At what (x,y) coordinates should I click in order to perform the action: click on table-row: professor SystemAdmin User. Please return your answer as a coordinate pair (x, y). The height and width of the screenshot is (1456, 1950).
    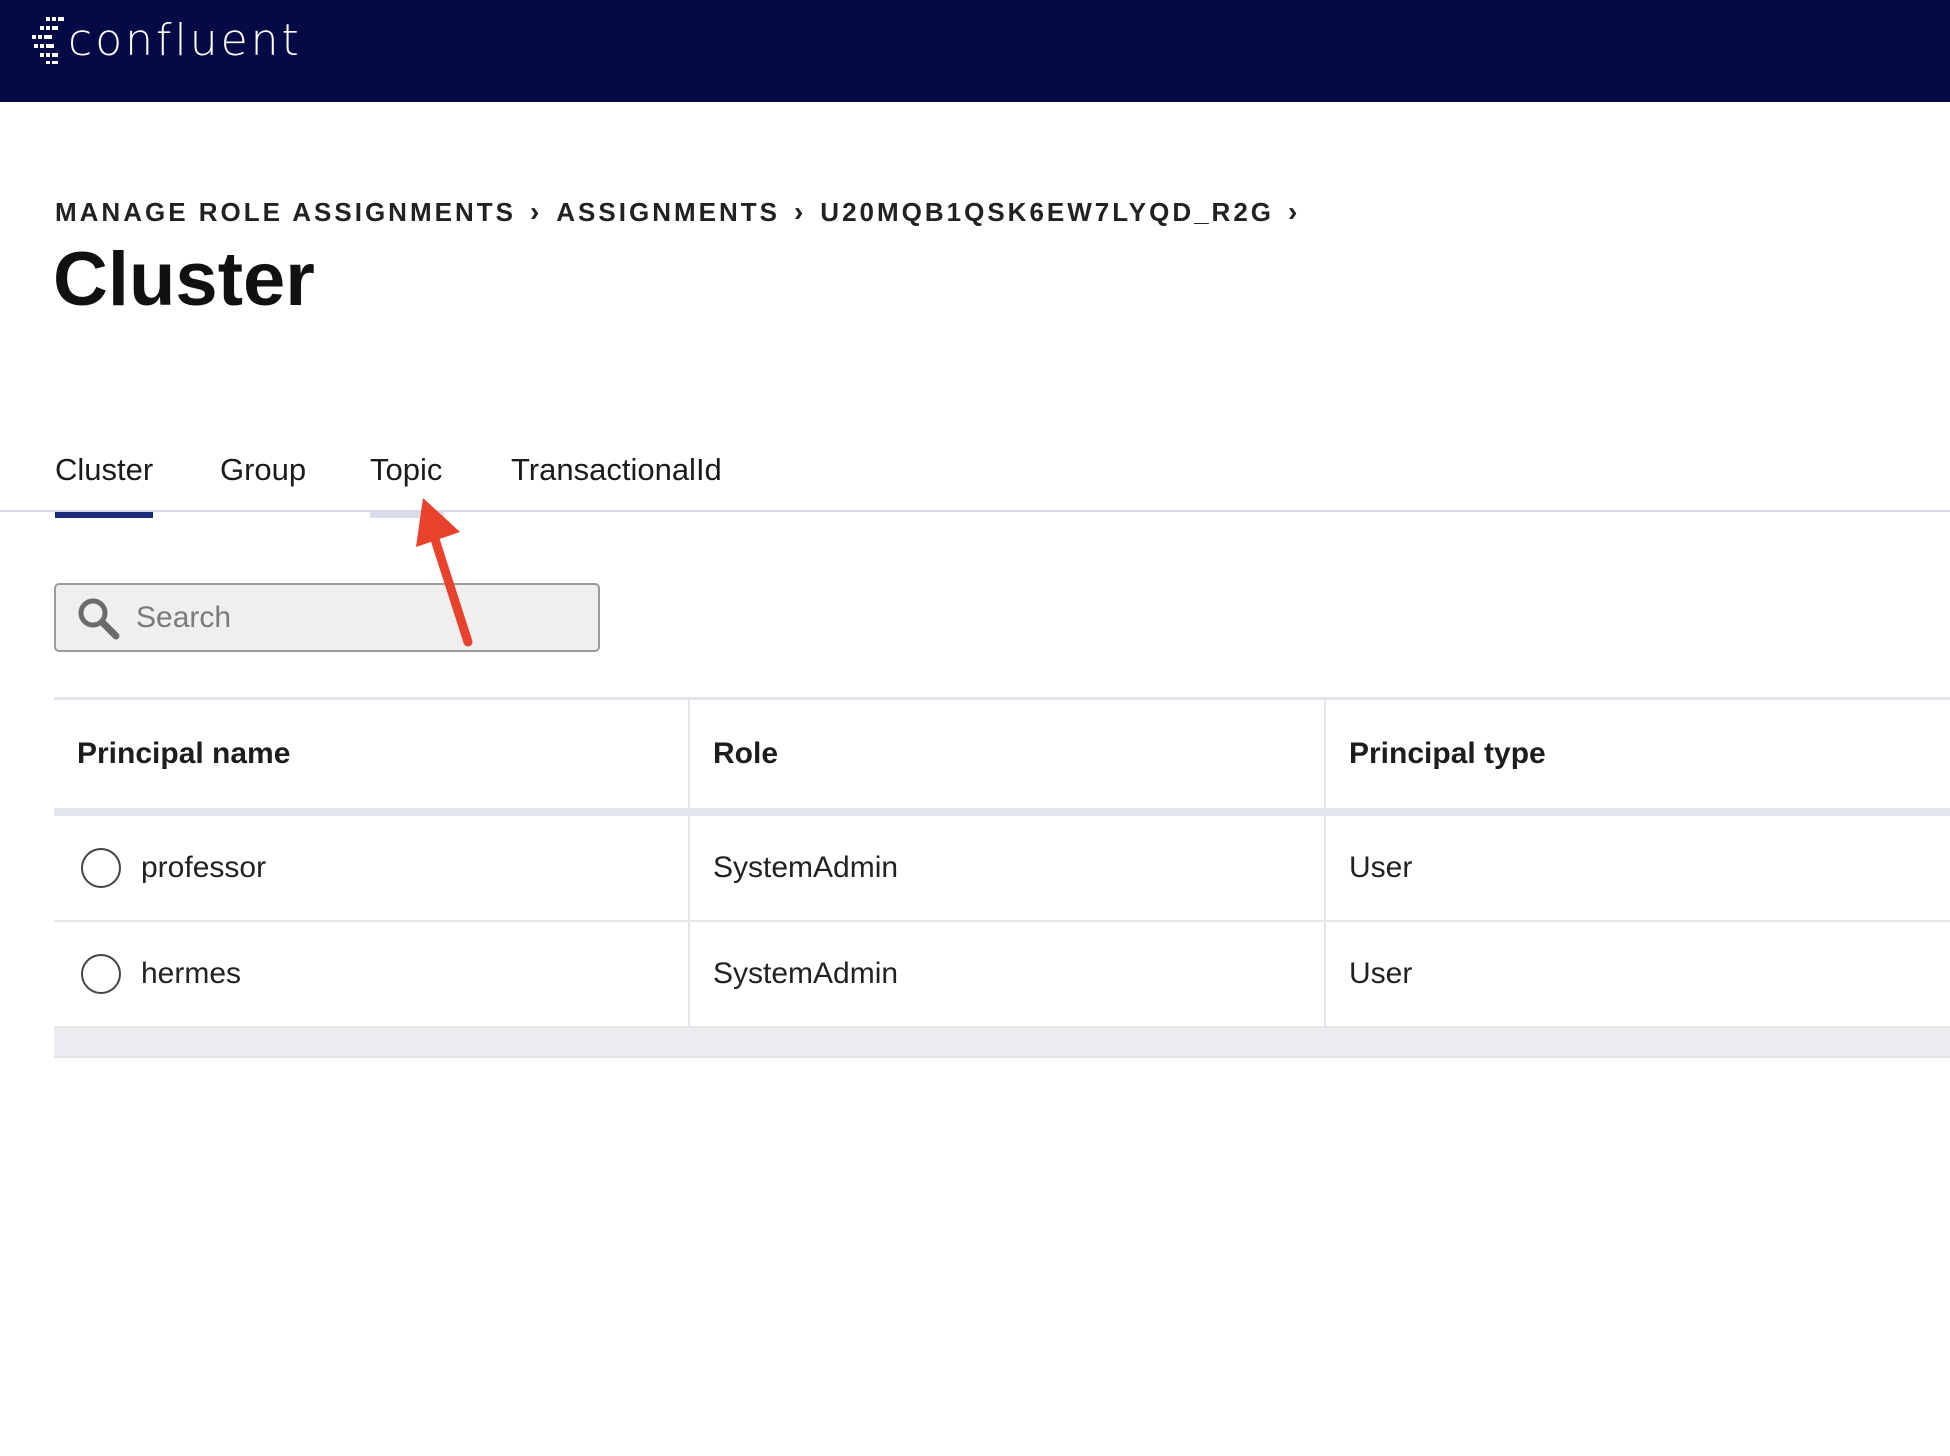
    Looking at the image, I should click on (1002, 869).